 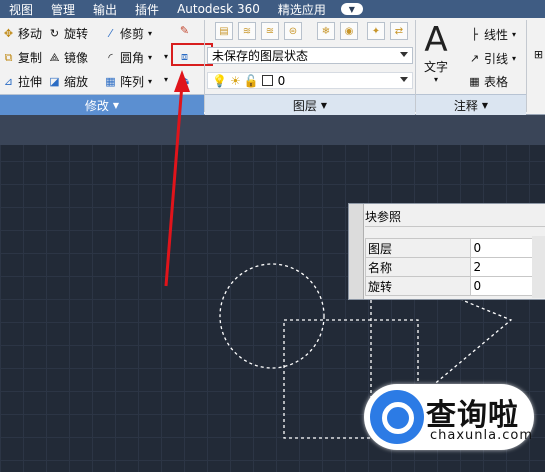 I want to click on explode-button: ⏏, so click(x=186, y=80).